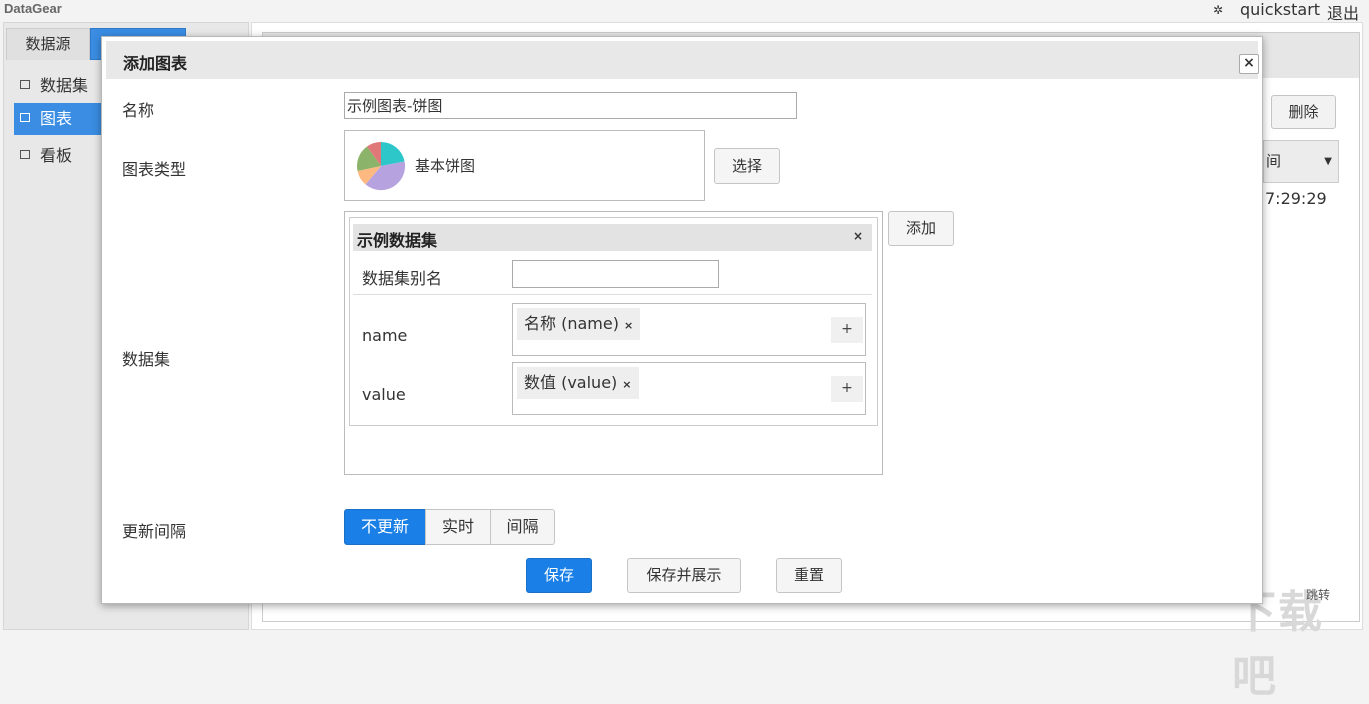 The image size is (1369, 704). What do you see at coordinates (615, 274) in the screenshot?
I see `dataset-alias-input` at bounding box center [615, 274].